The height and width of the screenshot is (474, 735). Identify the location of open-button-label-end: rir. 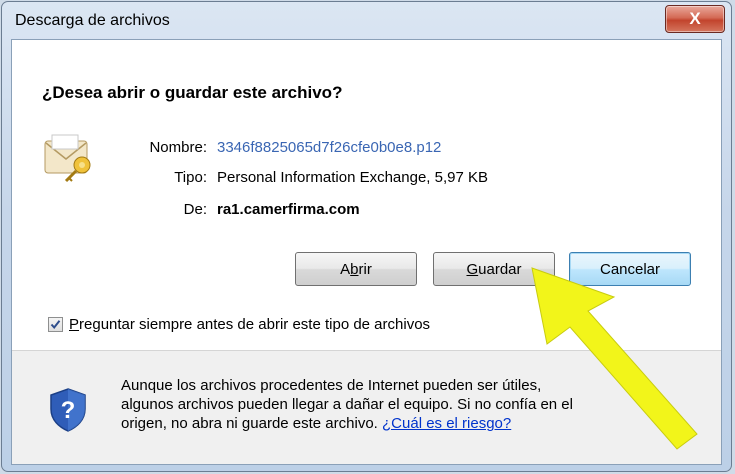
(365, 269).